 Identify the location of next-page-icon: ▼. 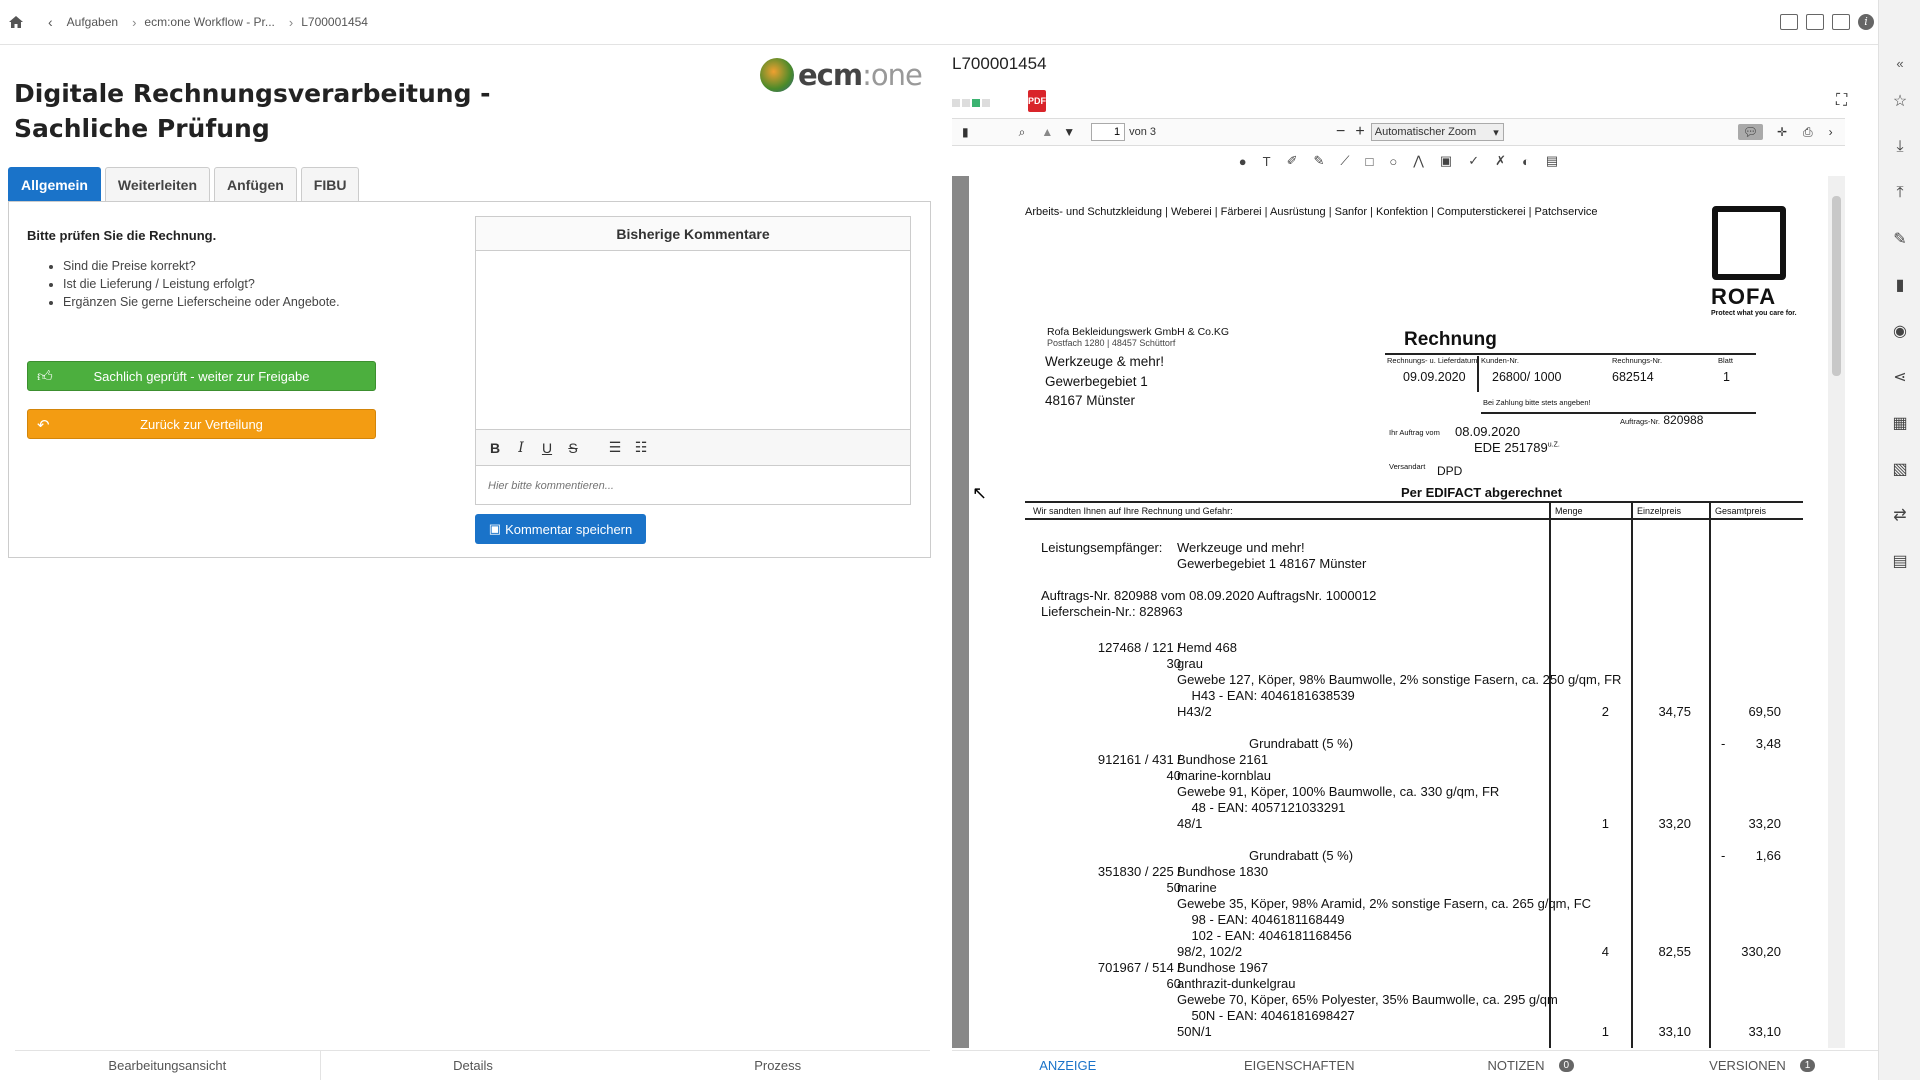
(1069, 132).